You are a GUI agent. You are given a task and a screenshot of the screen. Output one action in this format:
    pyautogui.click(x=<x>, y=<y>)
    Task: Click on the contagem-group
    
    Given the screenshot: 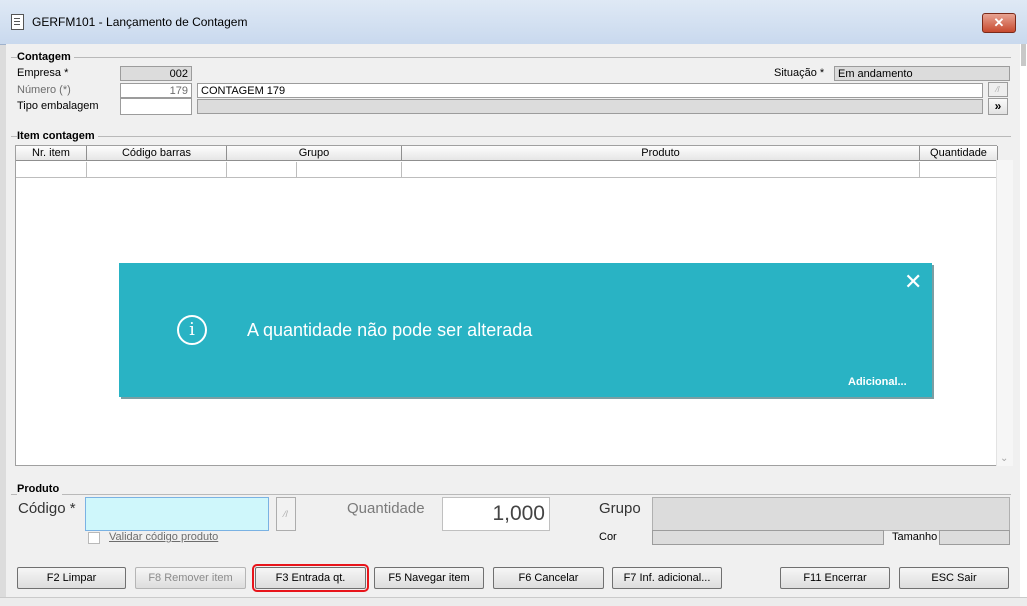 What is the action you would take?
    pyautogui.click(x=511, y=57)
    